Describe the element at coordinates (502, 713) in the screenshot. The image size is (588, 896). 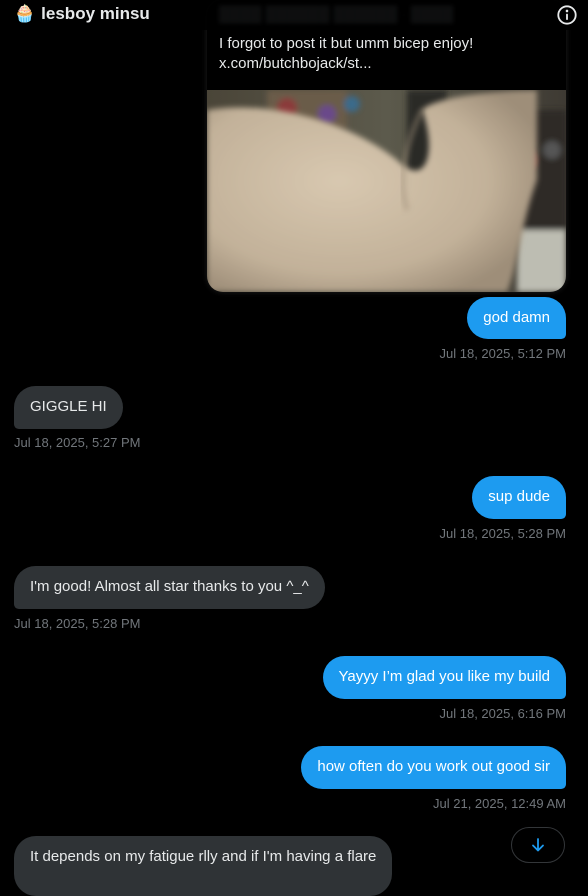
I see `message-timestamp: Jul 18, 2025, 6:16 PM` at that location.